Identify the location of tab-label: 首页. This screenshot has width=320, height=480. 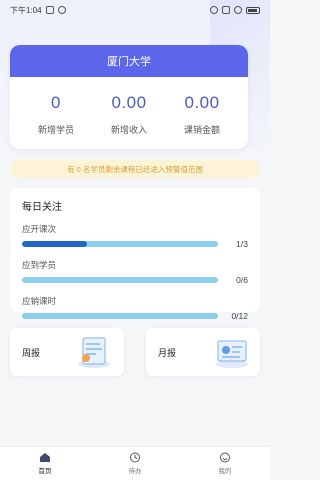
(45, 471).